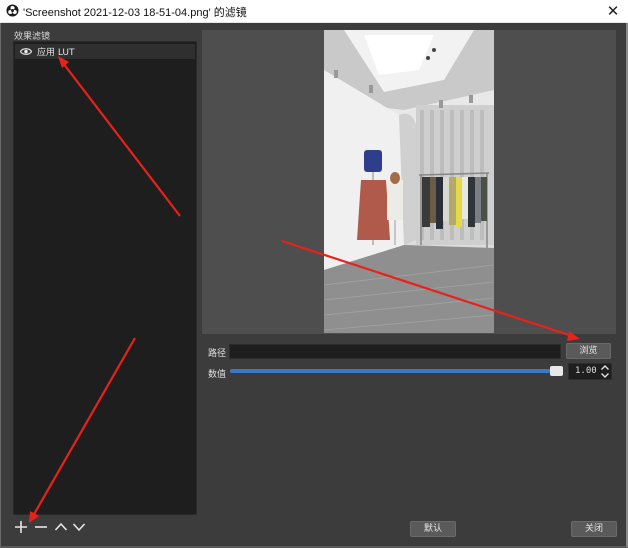 This screenshot has height=548, width=628. Describe the element at coordinates (433, 529) in the screenshot. I see `default-button: 默认` at that location.